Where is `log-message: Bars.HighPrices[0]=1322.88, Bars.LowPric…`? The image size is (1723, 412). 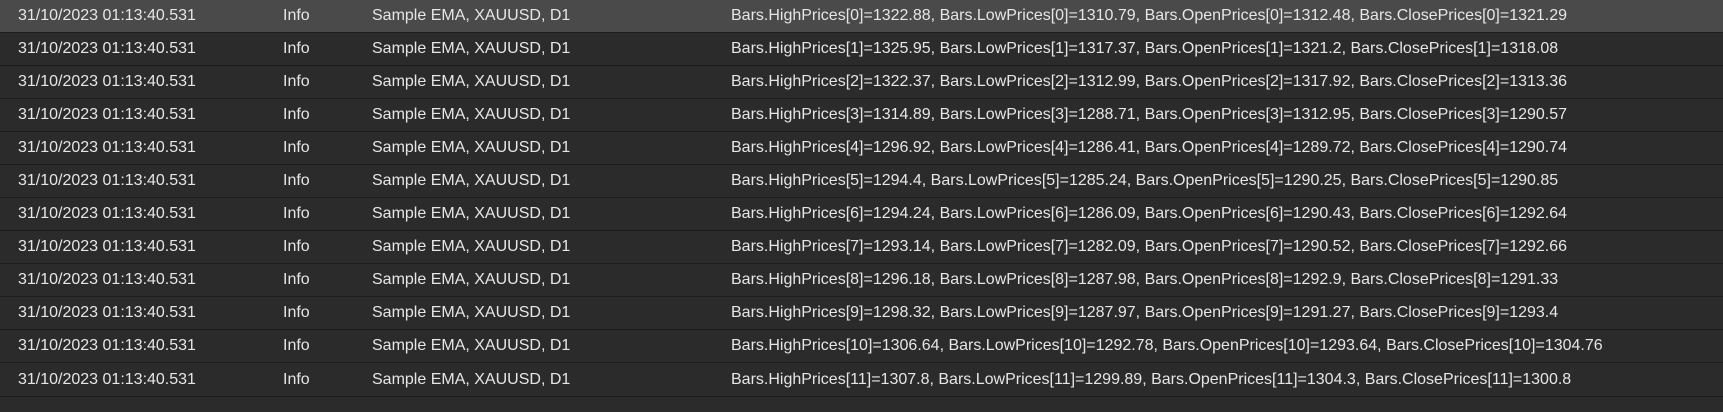
log-message: Bars.HighPrices[0]=1322.88, Bars.LowPric… is located at coordinates (1149, 15).